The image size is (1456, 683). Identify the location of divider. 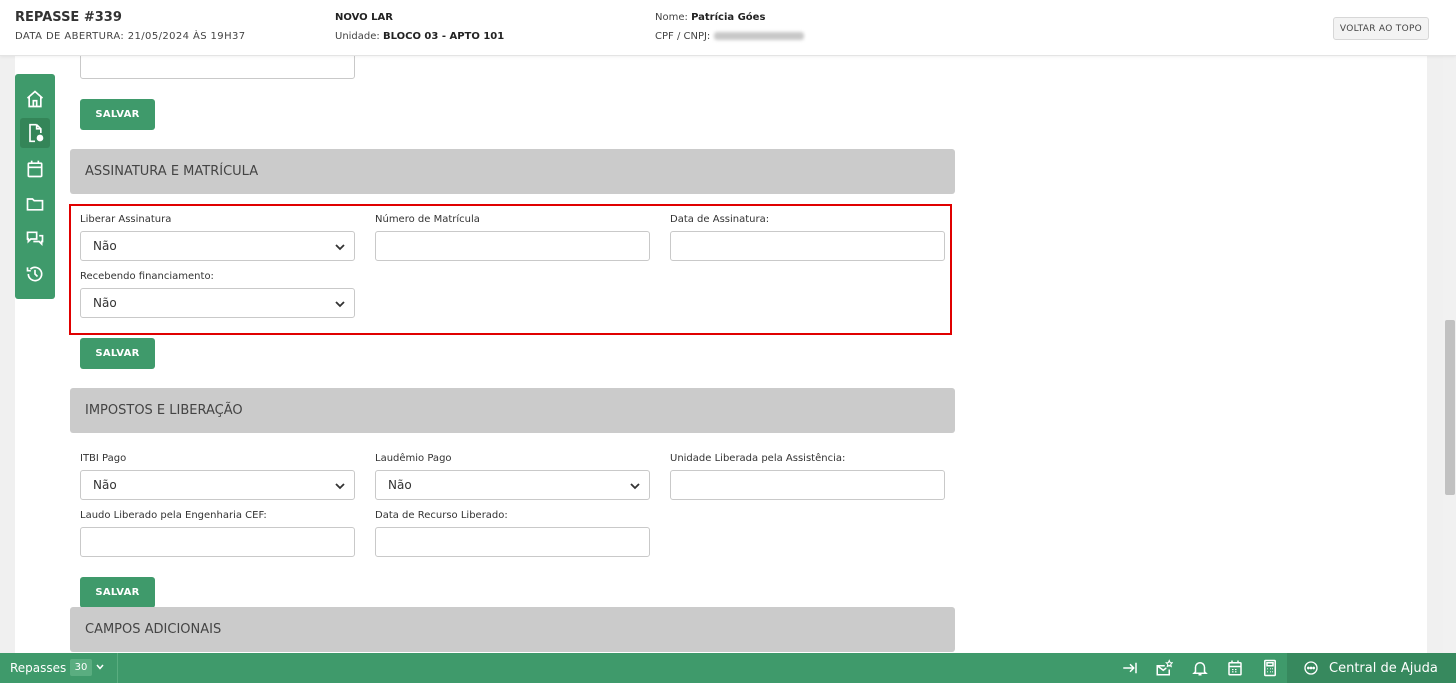
(117, 668).